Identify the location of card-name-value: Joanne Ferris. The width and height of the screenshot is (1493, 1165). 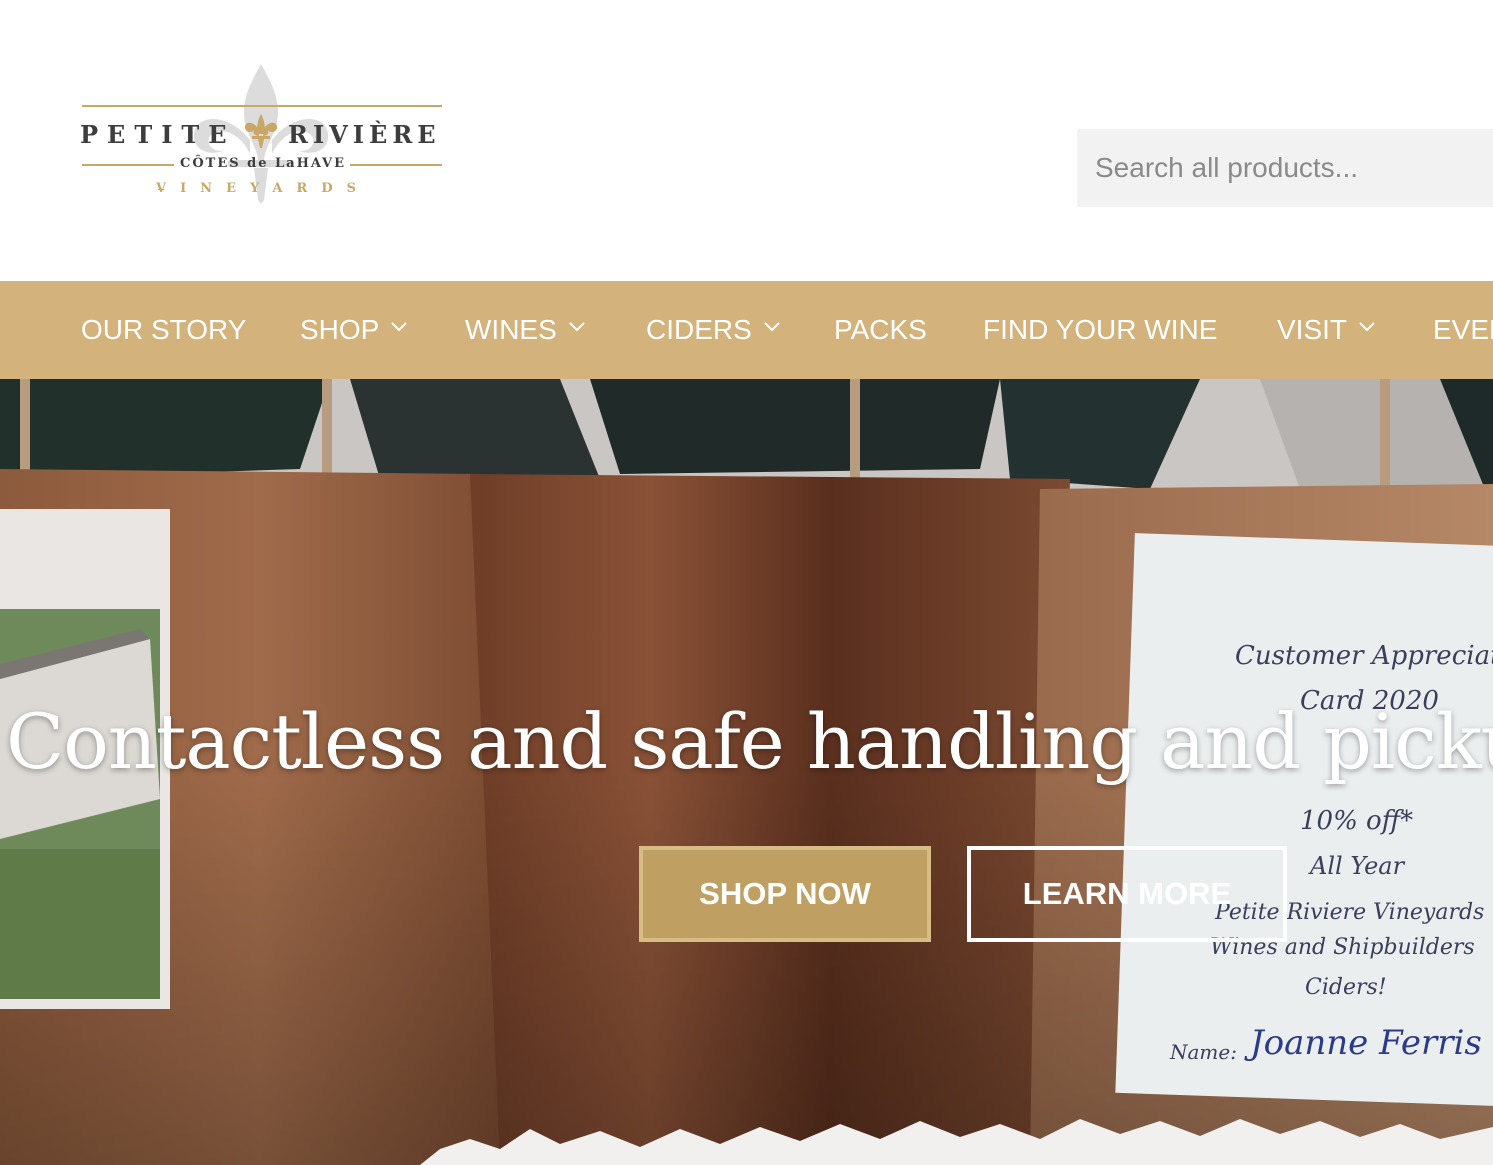
(1363, 1043).